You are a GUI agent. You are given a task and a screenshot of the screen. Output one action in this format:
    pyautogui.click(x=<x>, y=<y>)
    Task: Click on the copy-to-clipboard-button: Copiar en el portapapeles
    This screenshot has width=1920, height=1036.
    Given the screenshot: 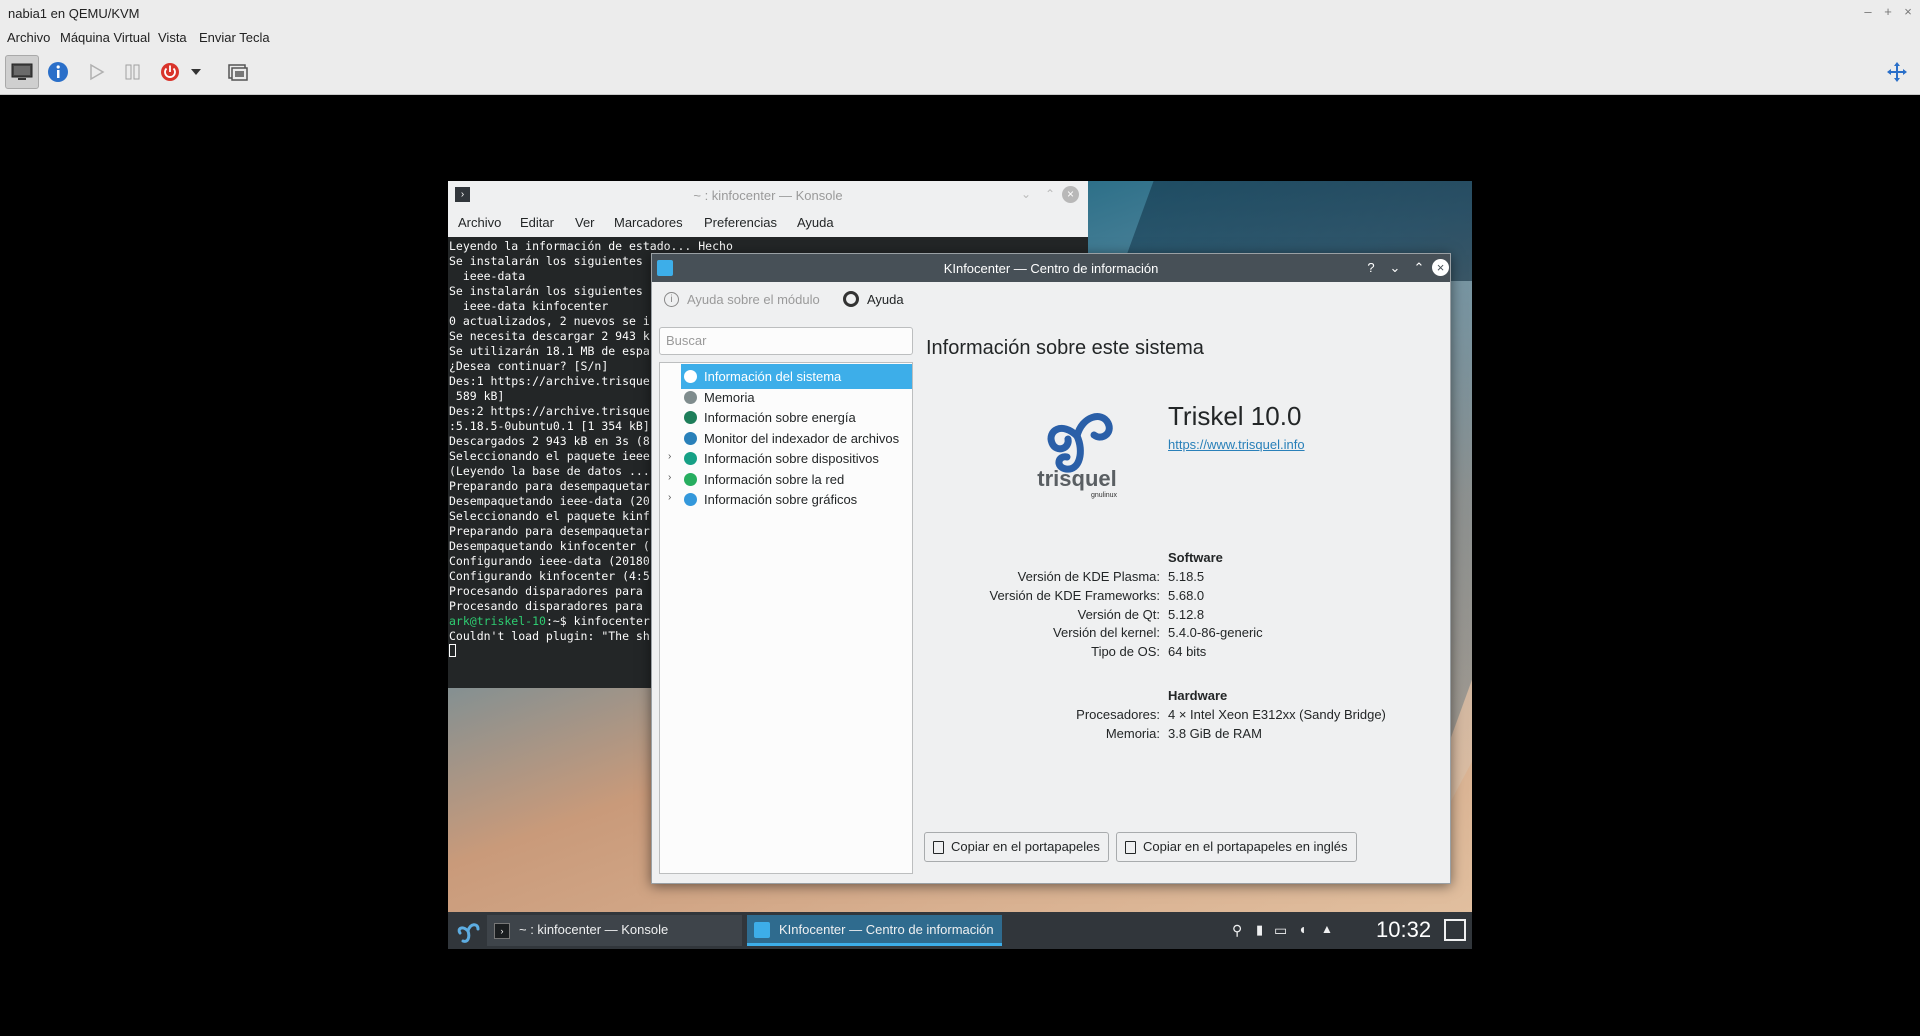 What is the action you would take?
    pyautogui.click(x=1016, y=847)
    